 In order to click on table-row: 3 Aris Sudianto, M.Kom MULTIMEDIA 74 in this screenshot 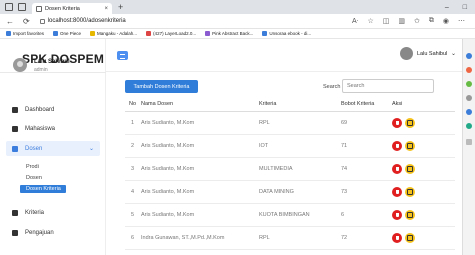, I will do `click(290, 169)`.